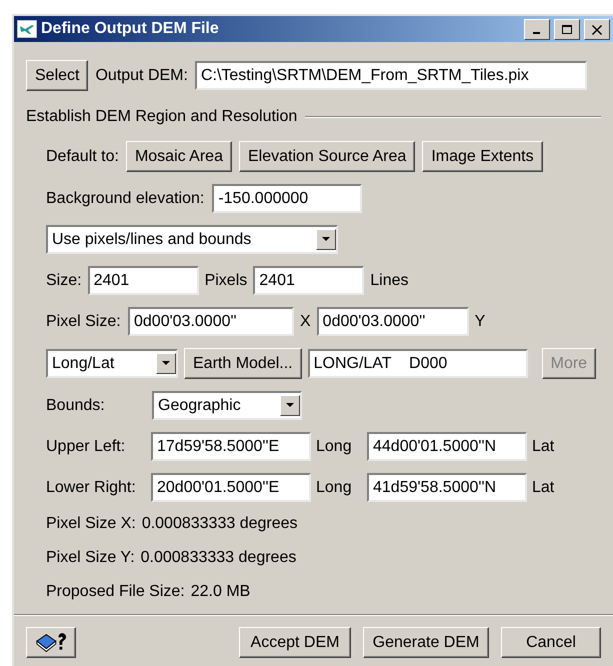 The width and height of the screenshot is (613, 666). Describe the element at coordinates (226, 280) in the screenshot. I see `pixels-label: Pixels` at that location.